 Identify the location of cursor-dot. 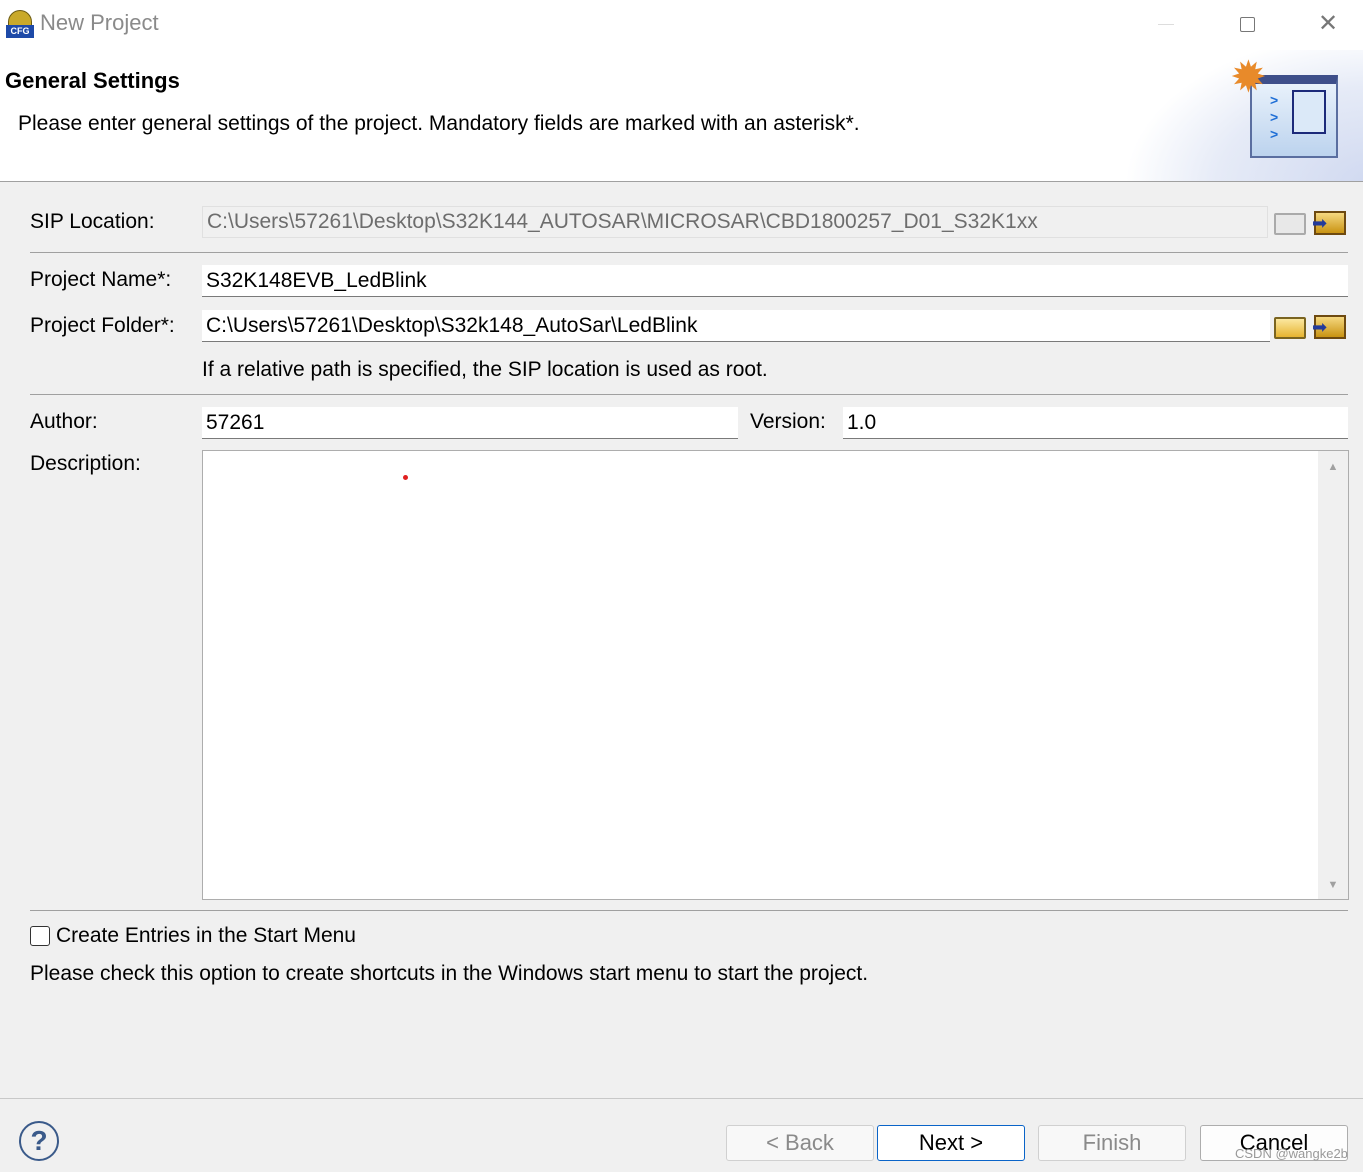
(405, 477).